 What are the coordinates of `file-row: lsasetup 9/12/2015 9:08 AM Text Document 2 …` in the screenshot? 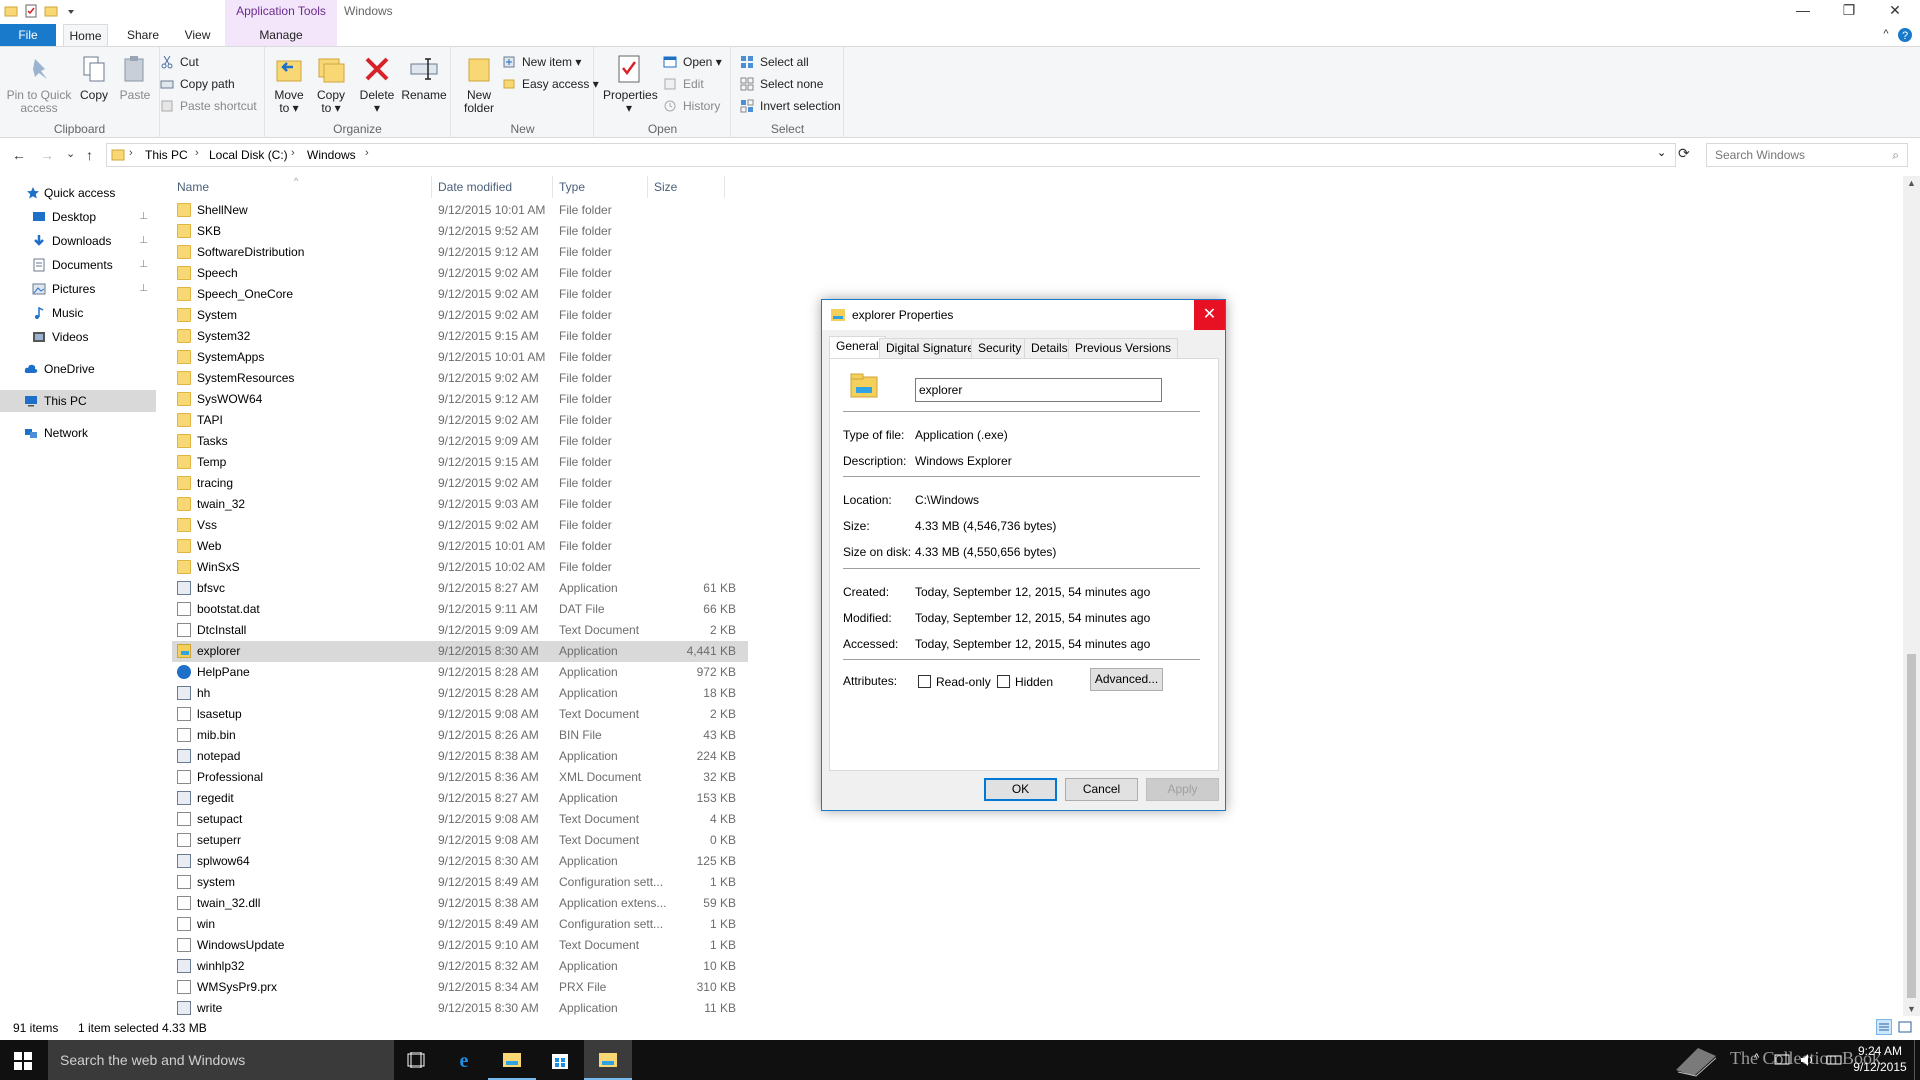 It's located at (460, 714).